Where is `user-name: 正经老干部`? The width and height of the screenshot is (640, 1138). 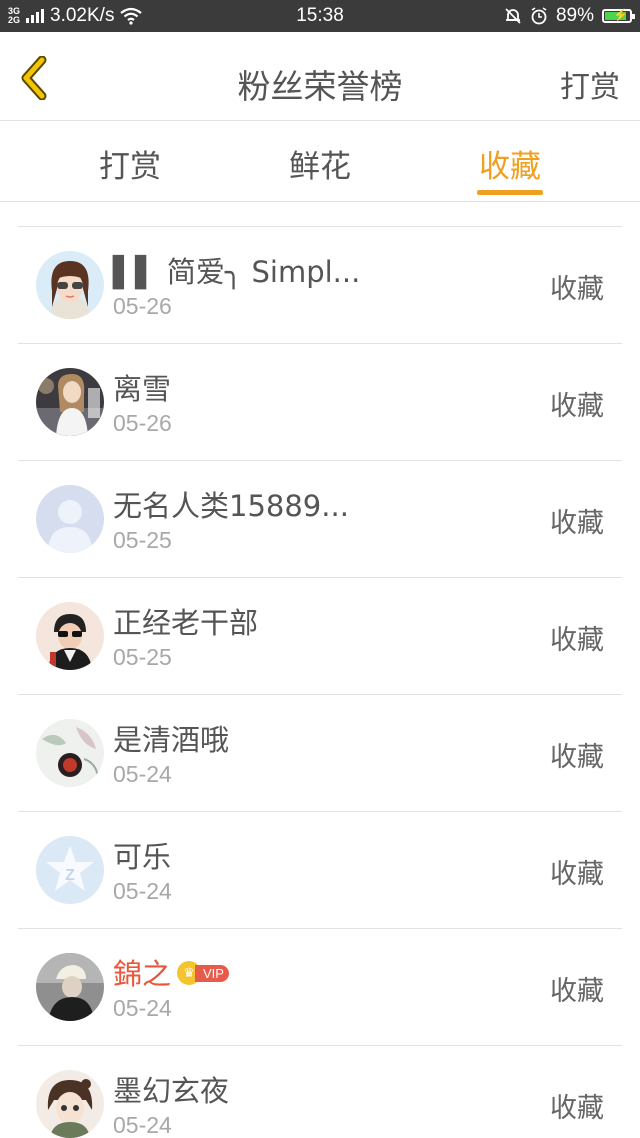
user-name: 正经老干部 is located at coordinates (186, 623).